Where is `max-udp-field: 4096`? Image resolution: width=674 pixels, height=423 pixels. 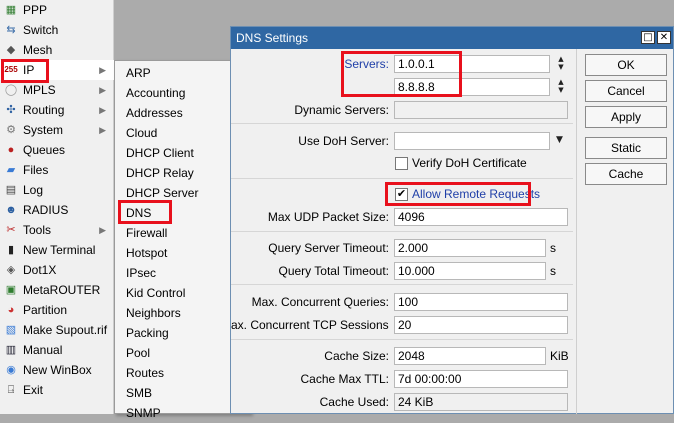 max-udp-field: 4096 is located at coordinates (481, 217).